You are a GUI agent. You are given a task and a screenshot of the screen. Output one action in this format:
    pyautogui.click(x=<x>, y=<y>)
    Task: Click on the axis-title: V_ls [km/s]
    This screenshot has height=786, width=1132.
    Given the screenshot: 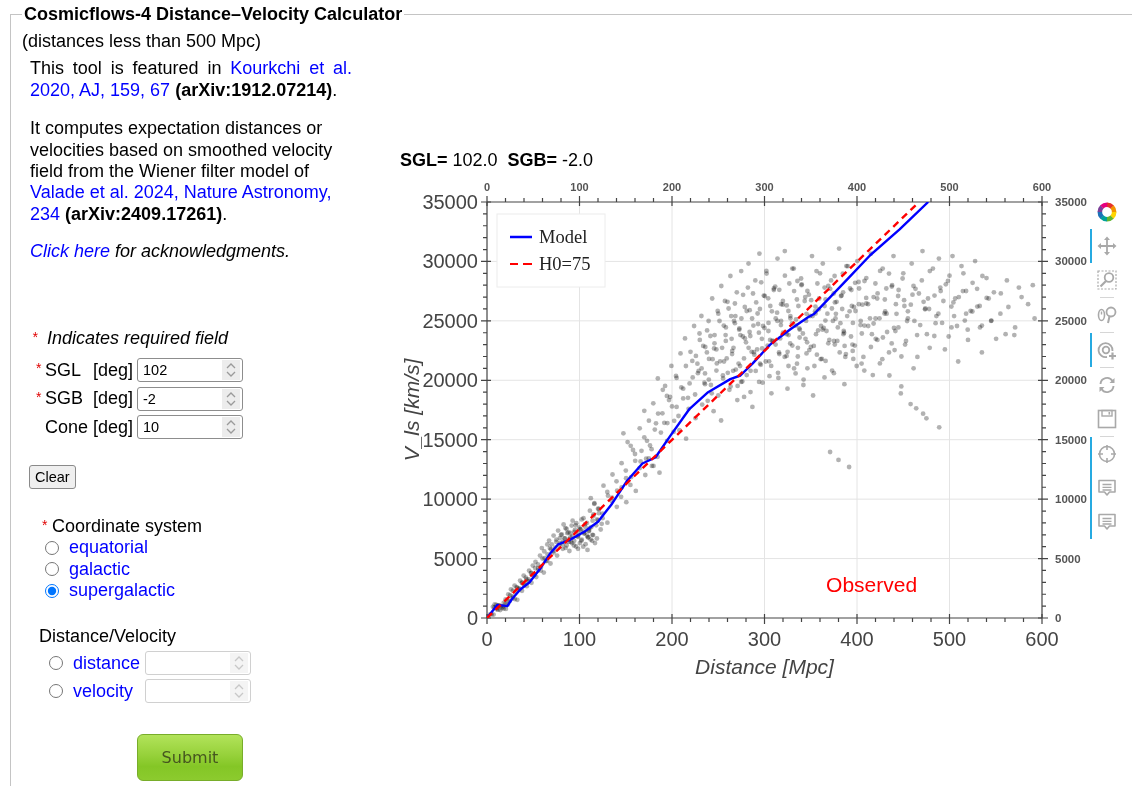 What is the action you would take?
    pyautogui.click(x=411, y=410)
    